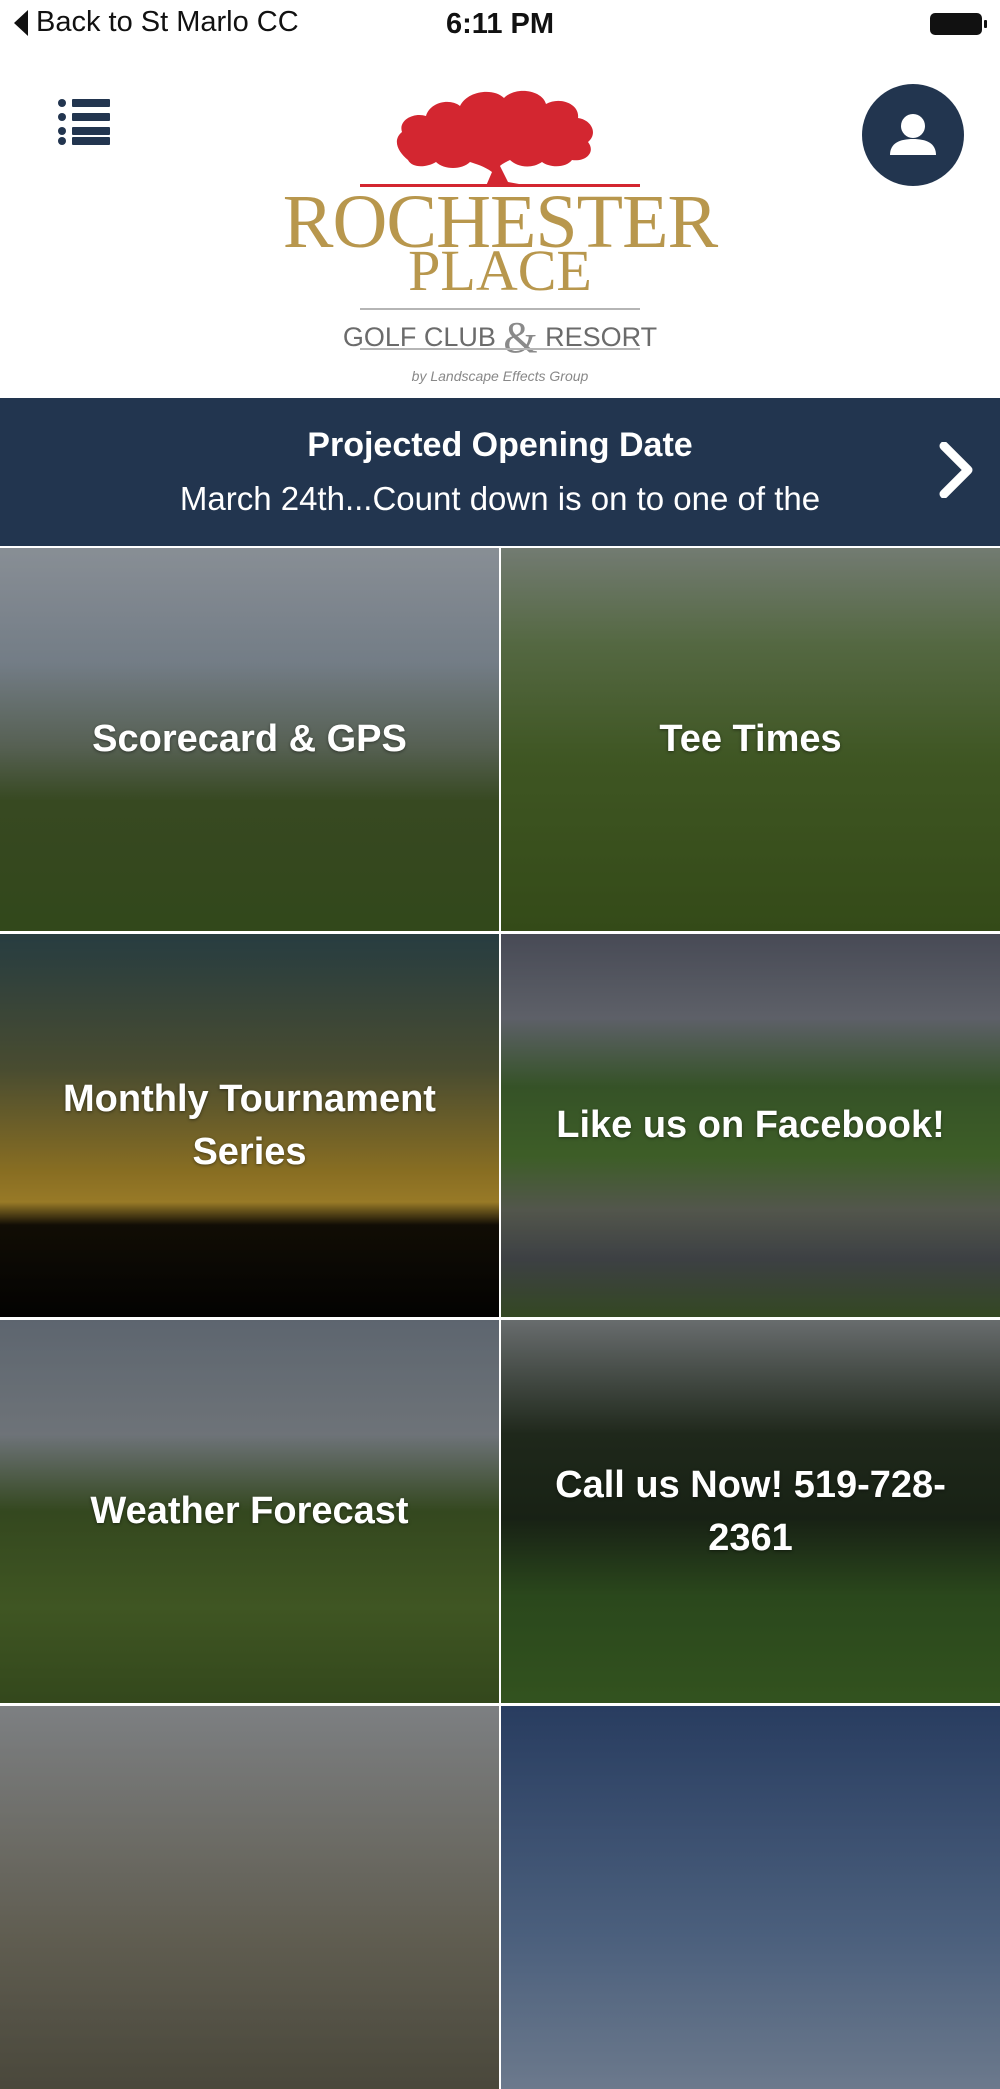 This screenshot has width=1000, height=2089. What do you see at coordinates (500, 376) in the screenshot?
I see `logo-byline: by Landscape Effects Group` at bounding box center [500, 376].